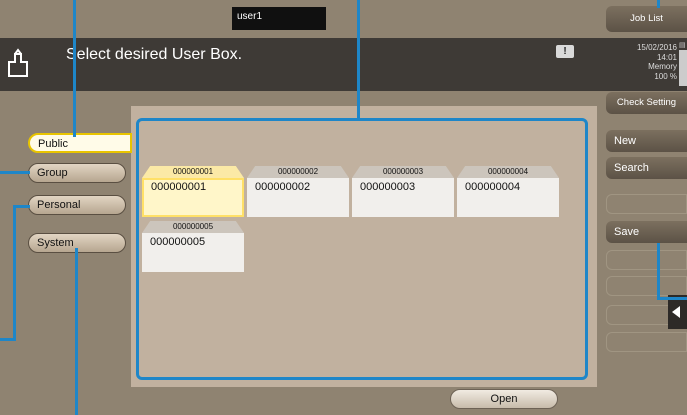 The image size is (687, 415). What do you see at coordinates (665, 76) in the screenshot?
I see `memory-value: 100 %` at bounding box center [665, 76].